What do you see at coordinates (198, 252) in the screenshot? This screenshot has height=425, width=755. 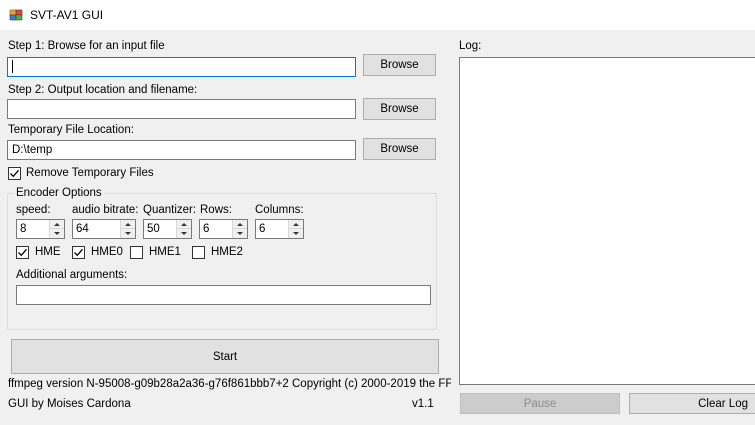 I see `hme2-checkbox` at bounding box center [198, 252].